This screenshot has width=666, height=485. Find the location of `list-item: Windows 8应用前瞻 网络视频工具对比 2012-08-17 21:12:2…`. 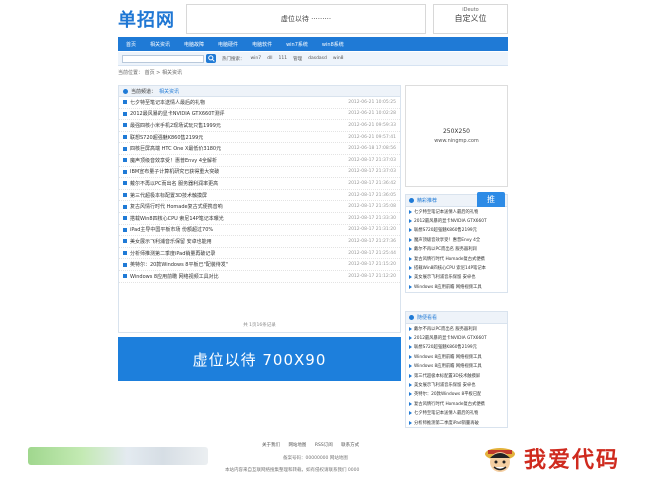

list-item: Windows 8应用前瞻 网络视频工具对比 2012-08-17 21:12:2… is located at coordinates (259, 277).